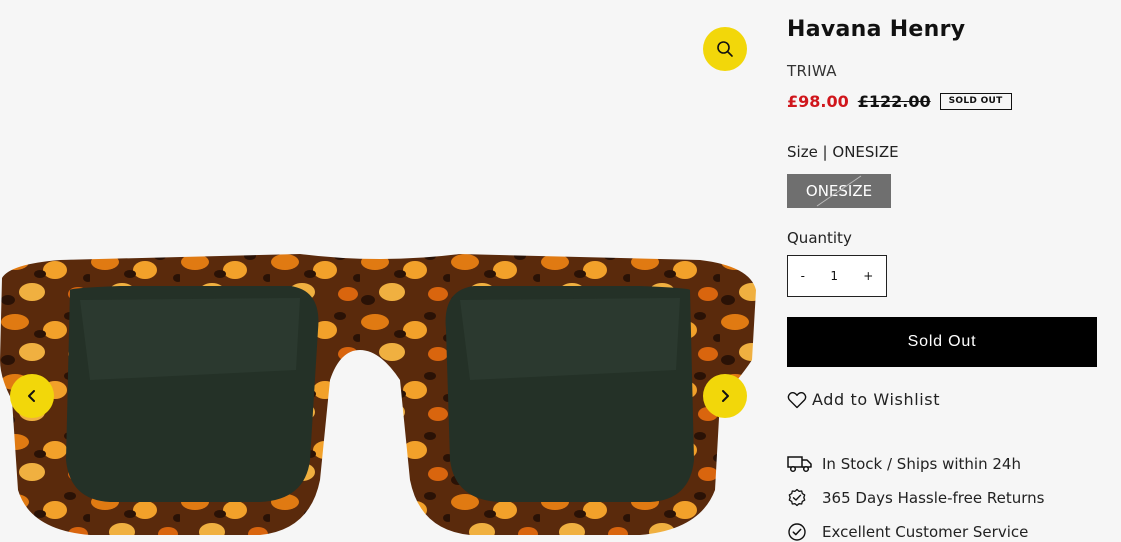  What do you see at coordinates (925, 532) in the screenshot?
I see `feature-text: Excellent Customer Service` at bounding box center [925, 532].